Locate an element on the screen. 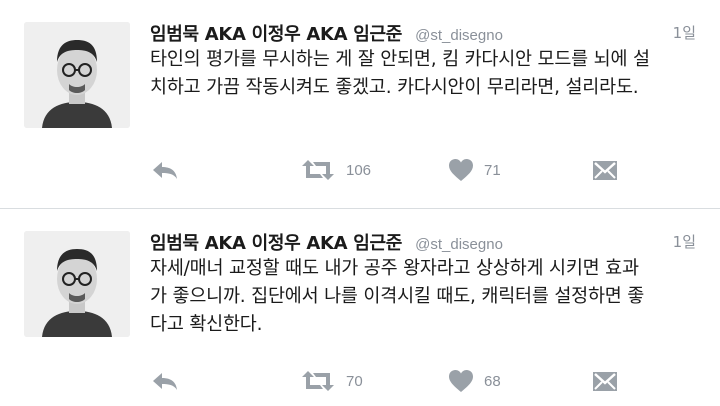 The height and width of the screenshot is (406, 720). tweet-text-line: 자세/매너 교정할 때도 내가 공주 왕자라고 상상하게 시키면 효과 is located at coordinates (394, 268).